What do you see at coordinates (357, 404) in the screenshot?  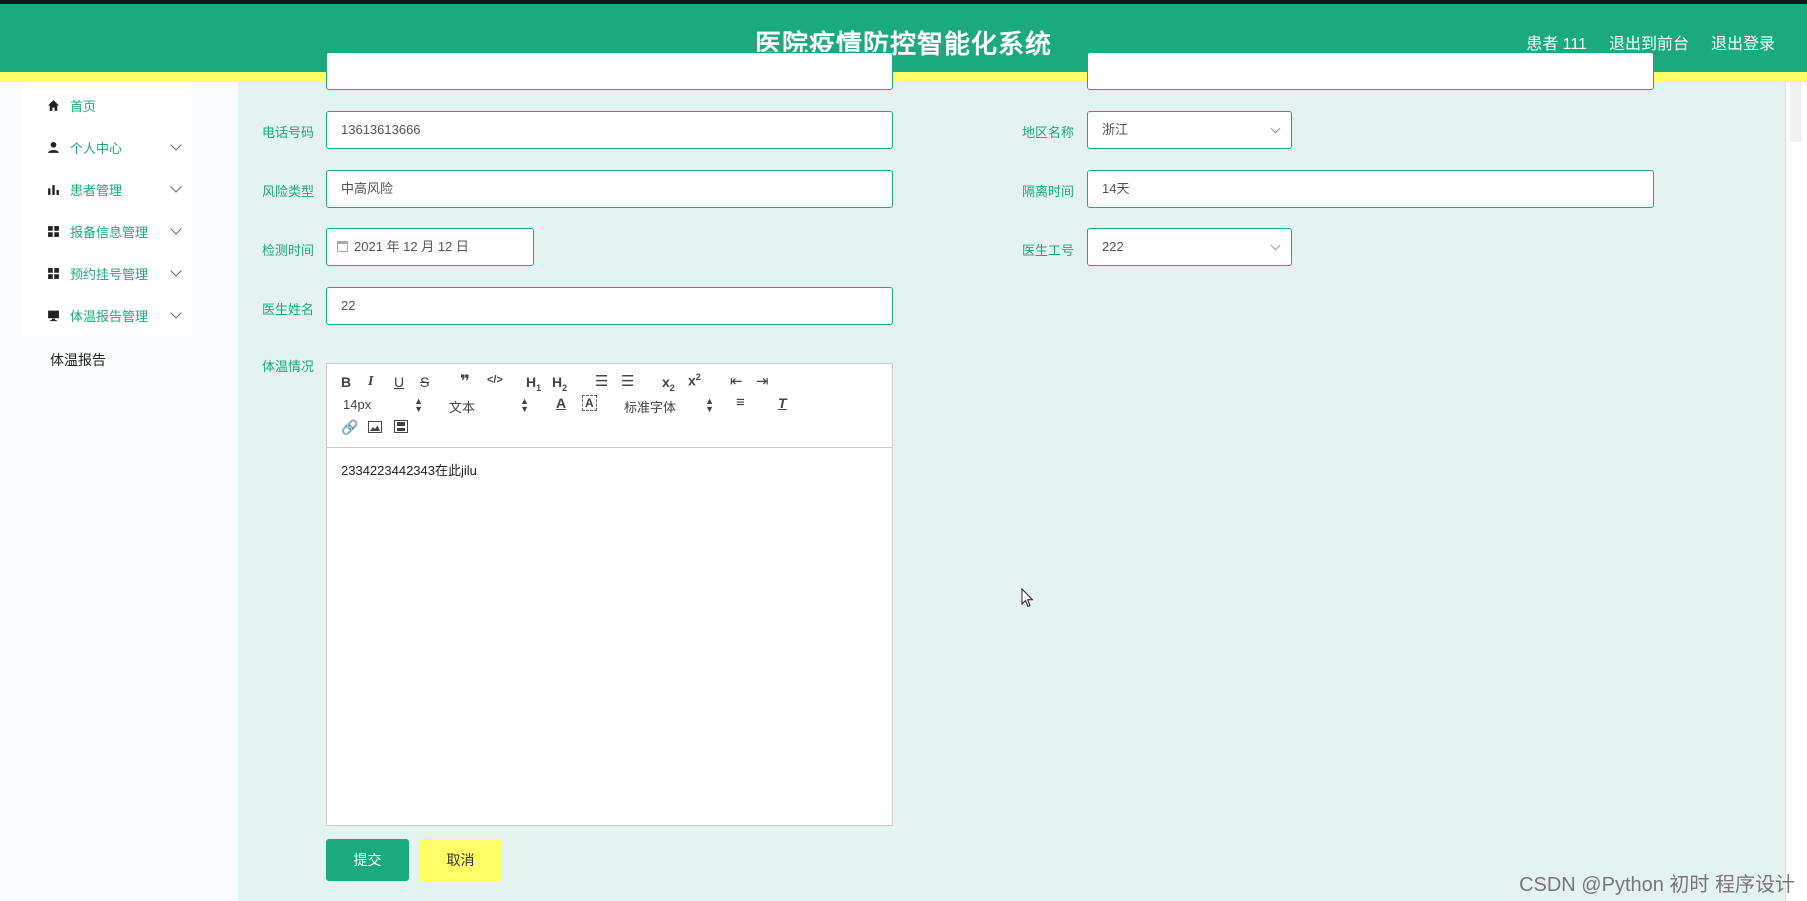 I see `font-size-value: 14px` at bounding box center [357, 404].